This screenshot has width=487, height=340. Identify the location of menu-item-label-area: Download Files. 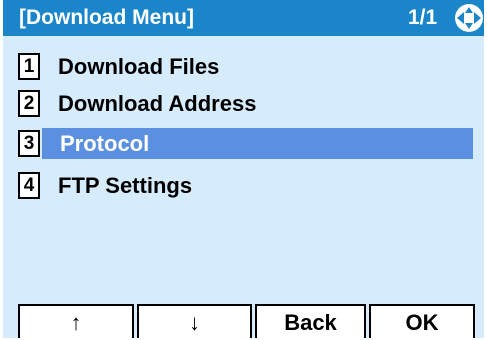
(257, 66).